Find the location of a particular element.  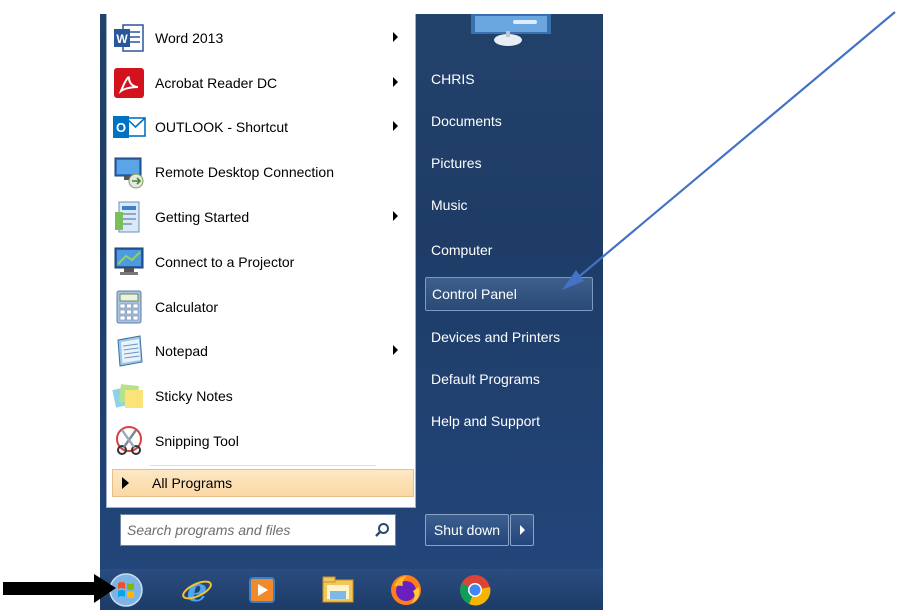

program-calculator: Calculator is located at coordinates (262, 307).